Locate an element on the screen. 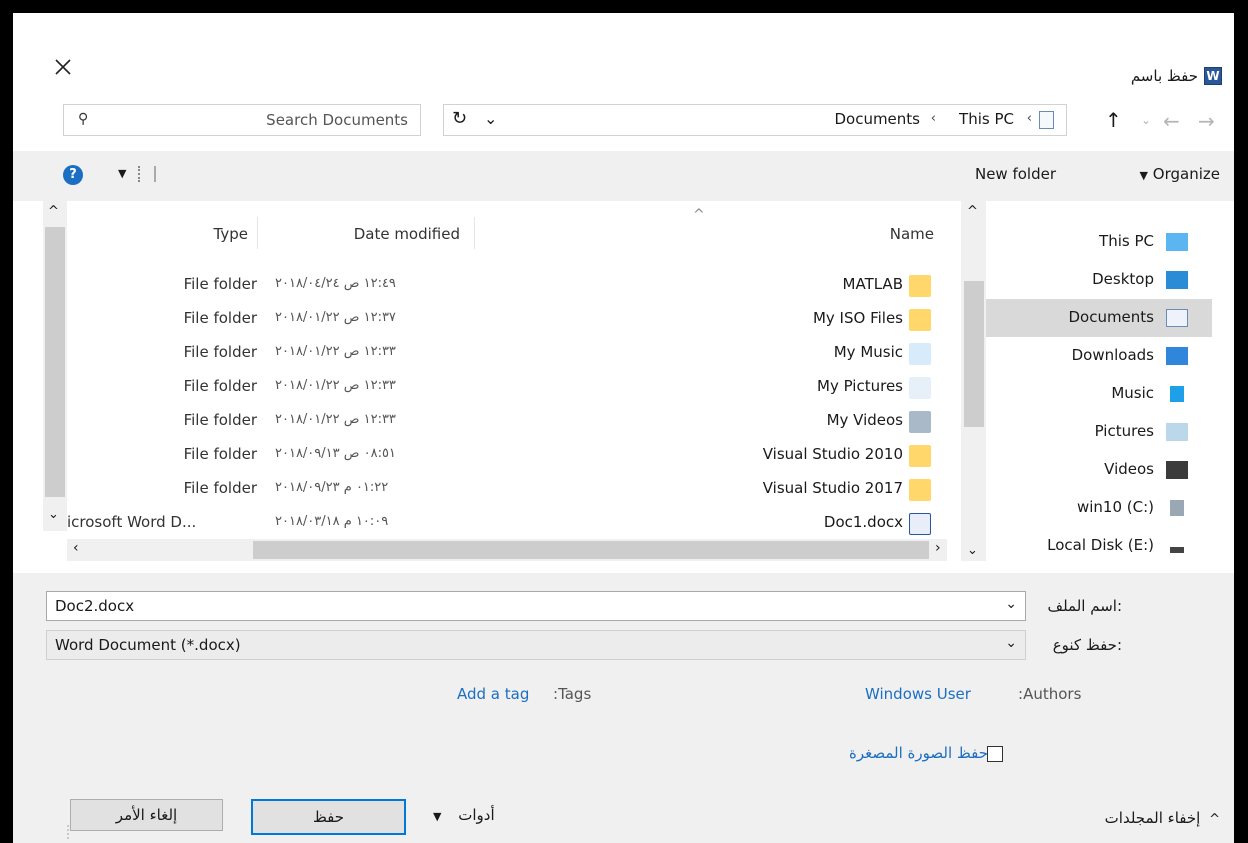  savetype-label: حفظ كنوع: is located at coordinates (1087, 645).